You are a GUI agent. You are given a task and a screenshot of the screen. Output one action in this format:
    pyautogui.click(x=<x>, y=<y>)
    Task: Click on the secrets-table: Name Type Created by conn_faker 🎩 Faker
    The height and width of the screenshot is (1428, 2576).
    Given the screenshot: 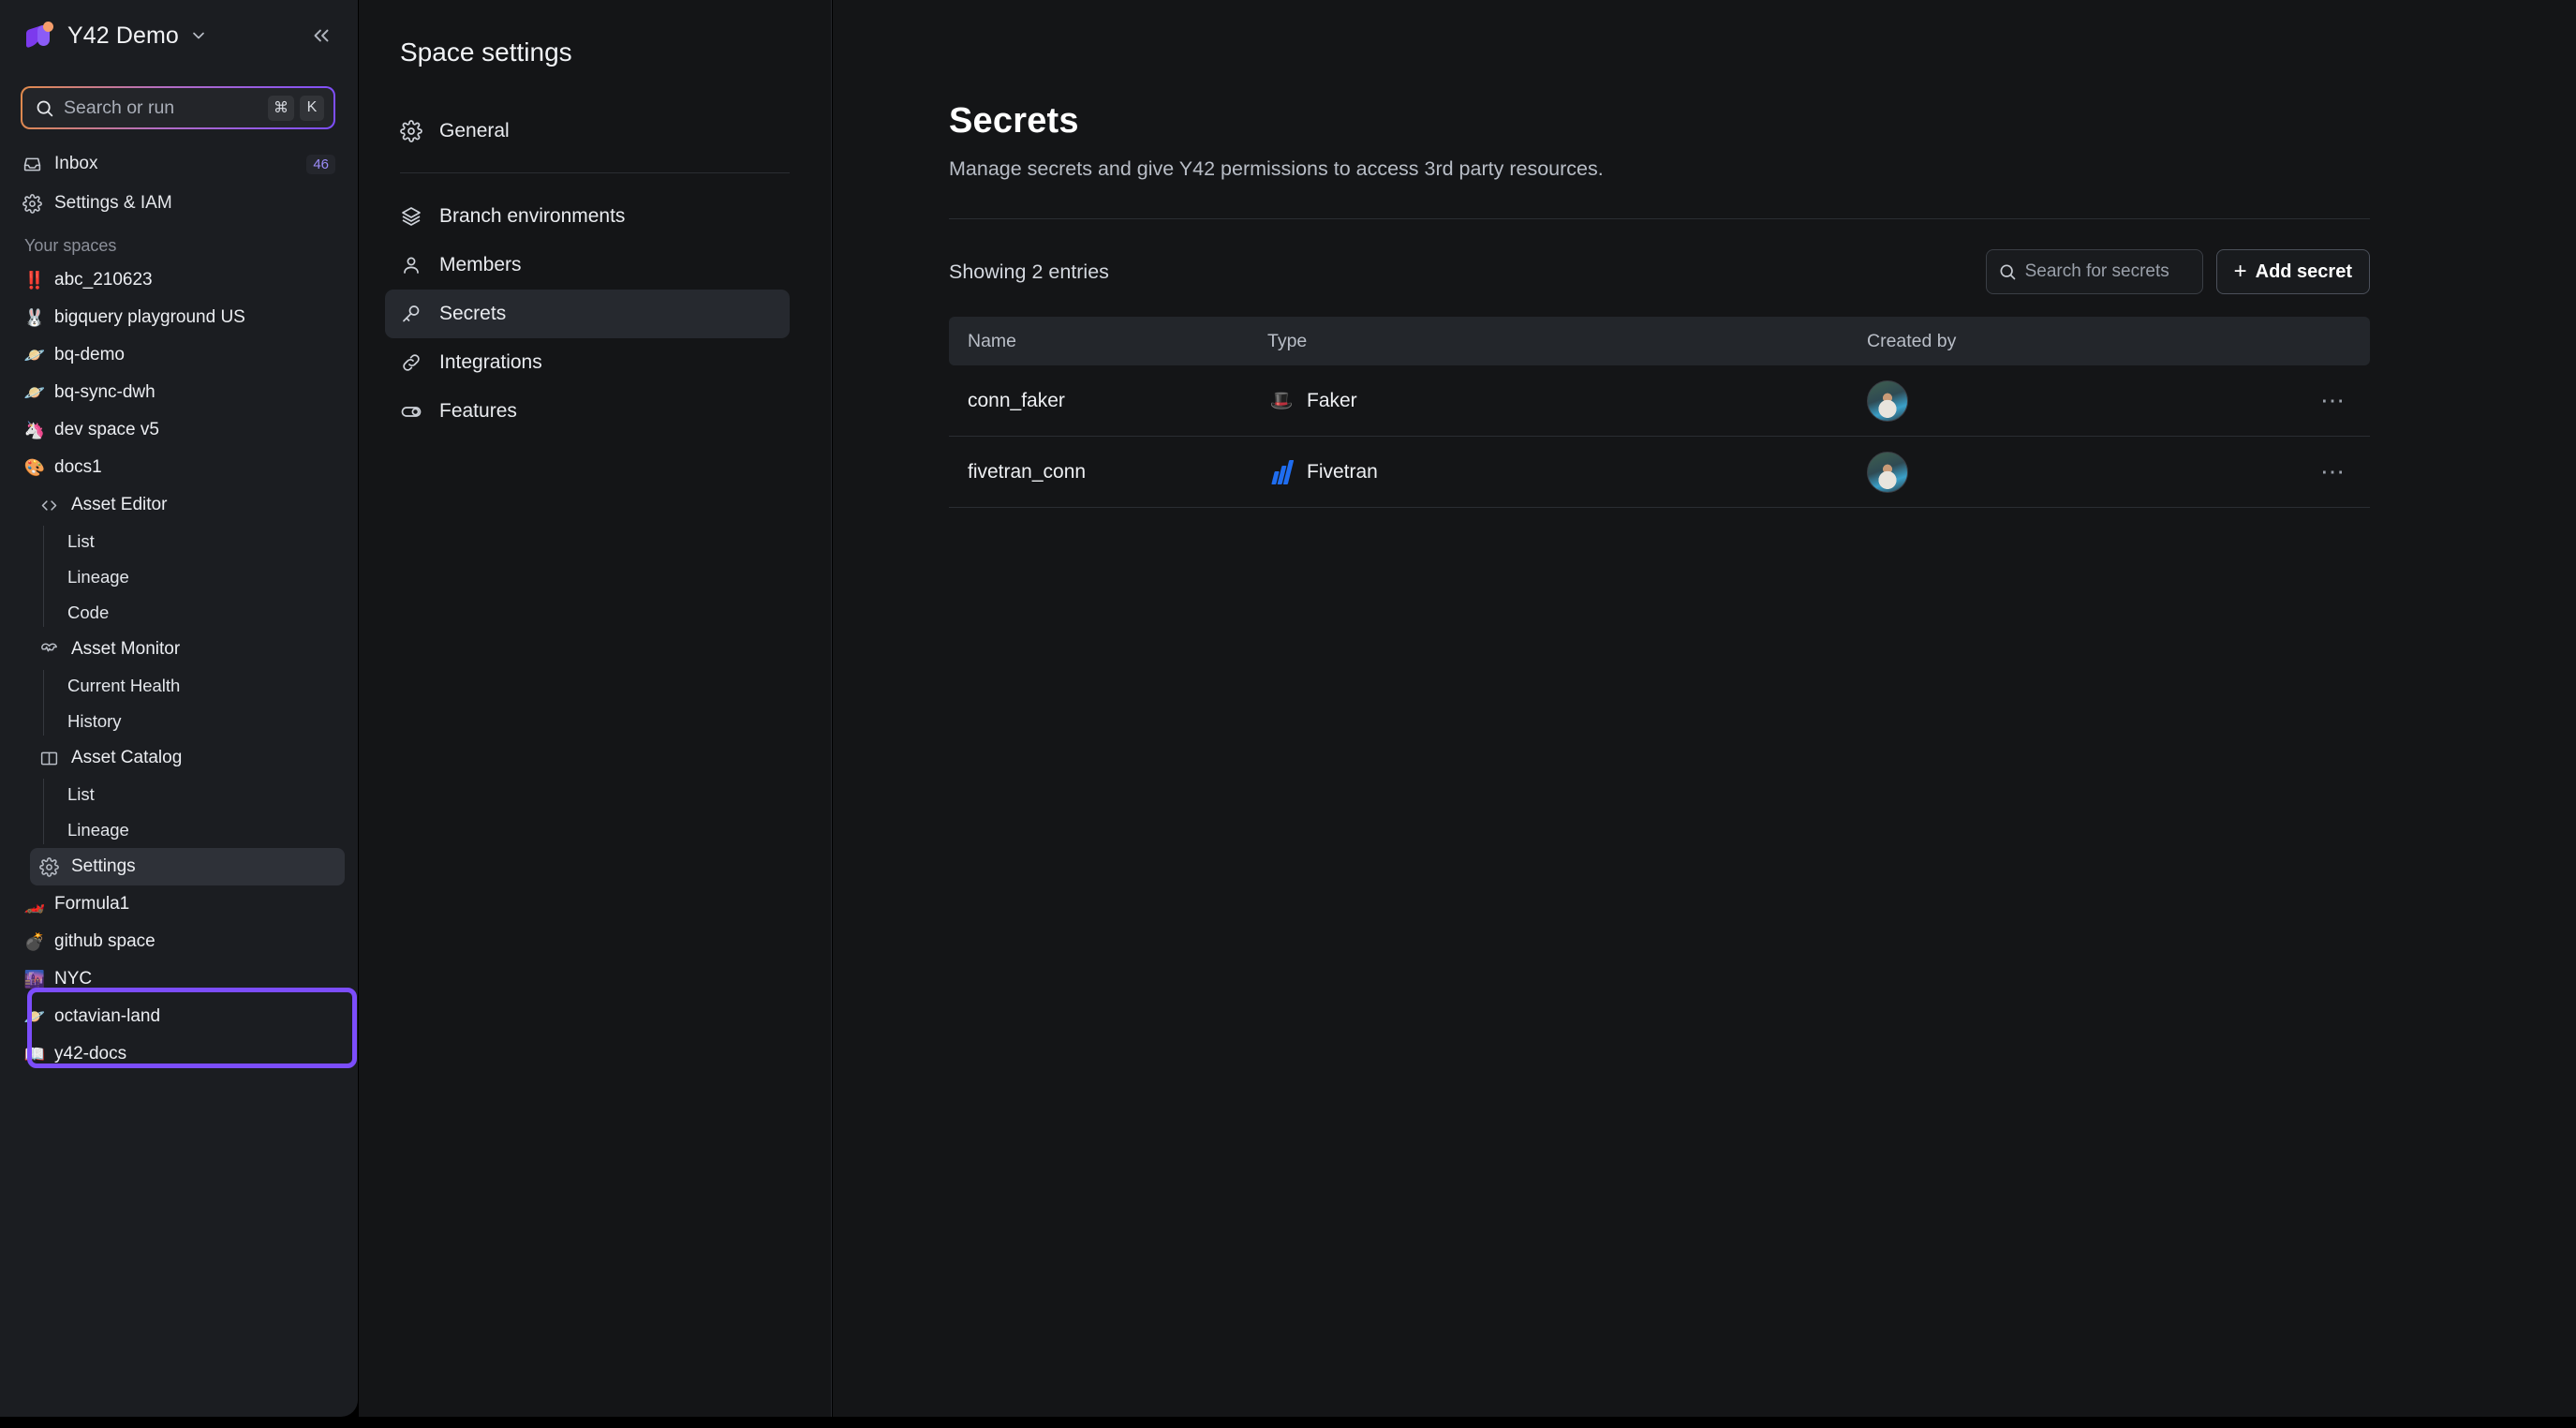 What is the action you would take?
    pyautogui.click(x=1659, y=412)
    